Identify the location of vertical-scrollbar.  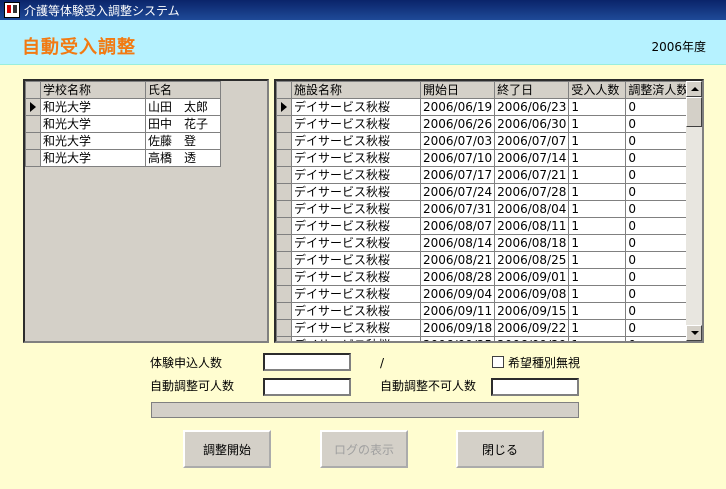
(694, 211).